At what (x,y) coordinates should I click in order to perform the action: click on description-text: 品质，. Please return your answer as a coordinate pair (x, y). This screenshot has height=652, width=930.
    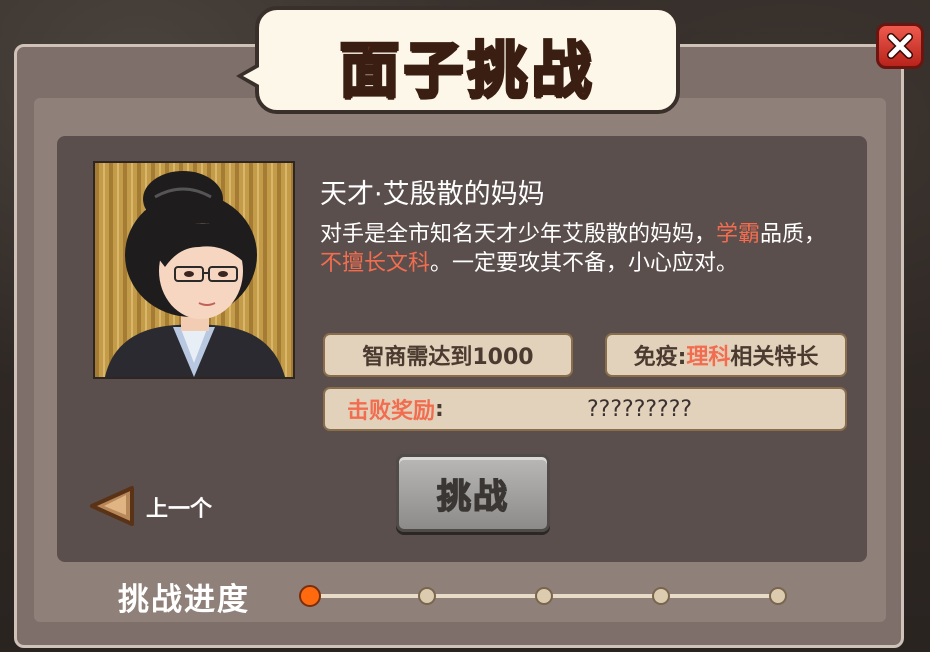
    Looking at the image, I should click on (793, 234).